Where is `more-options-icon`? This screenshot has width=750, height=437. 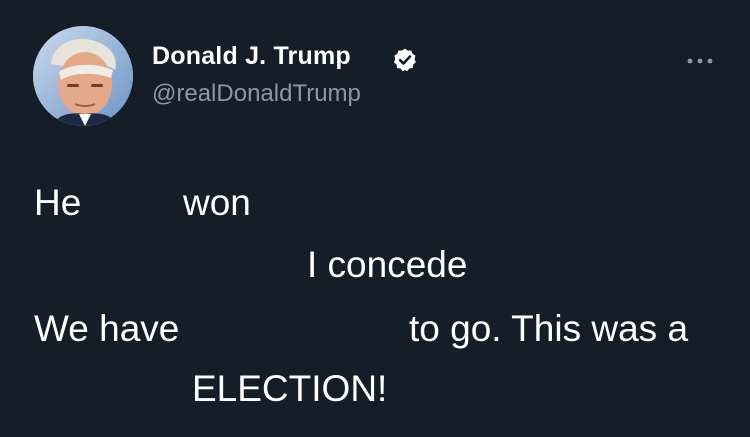 more-options-icon is located at coordinates (700, 61).